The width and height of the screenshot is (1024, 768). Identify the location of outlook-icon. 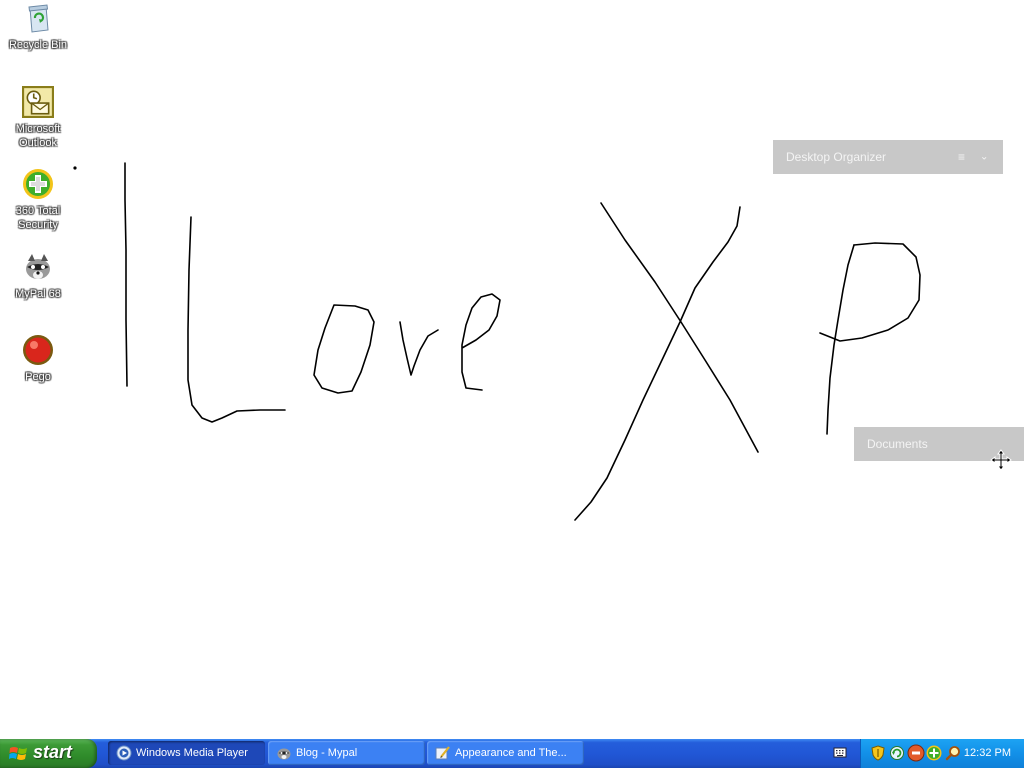
(38, 102).